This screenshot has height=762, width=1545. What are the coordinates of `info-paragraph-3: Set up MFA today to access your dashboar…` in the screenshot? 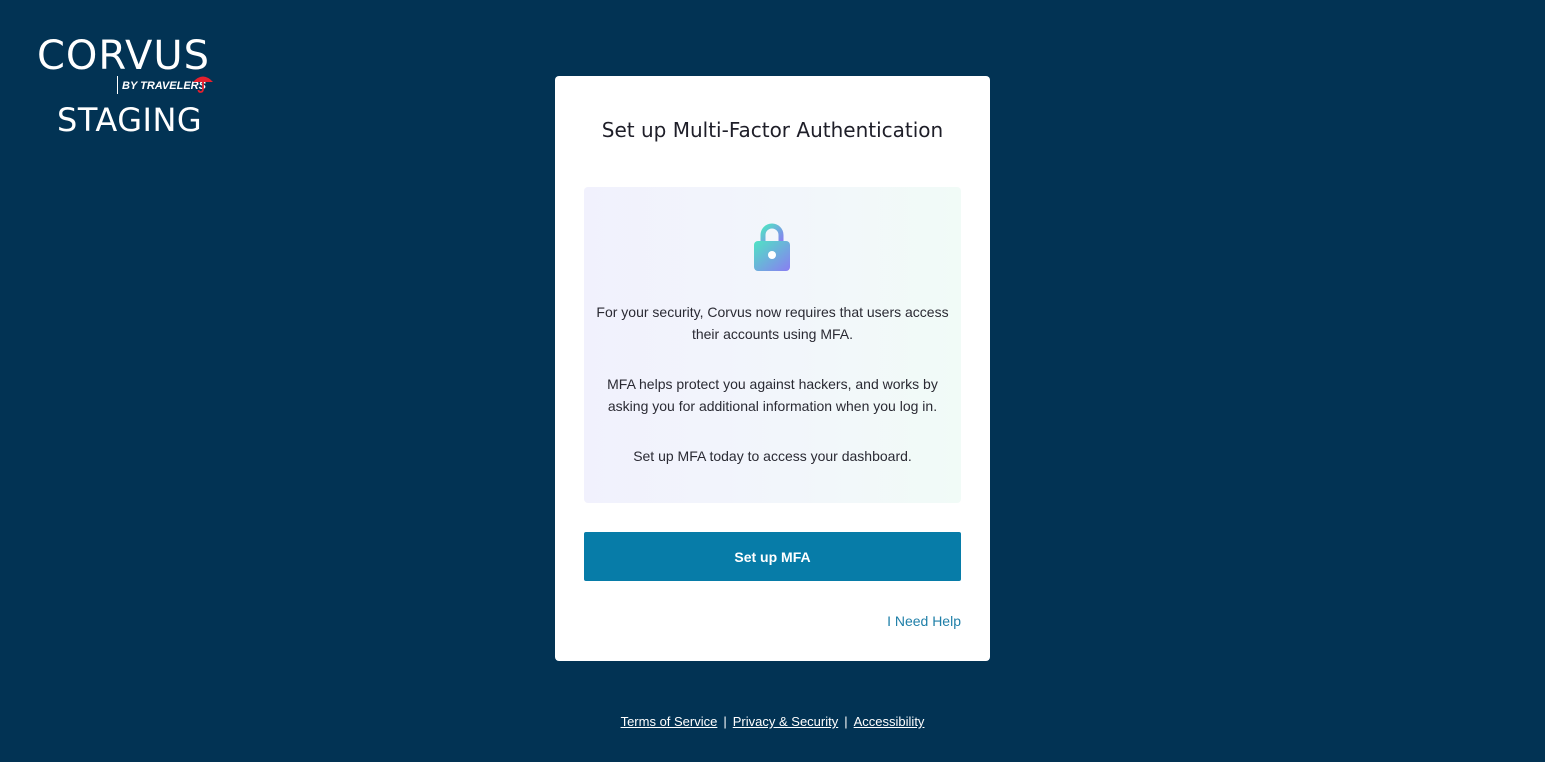 It's located at (772, 456).